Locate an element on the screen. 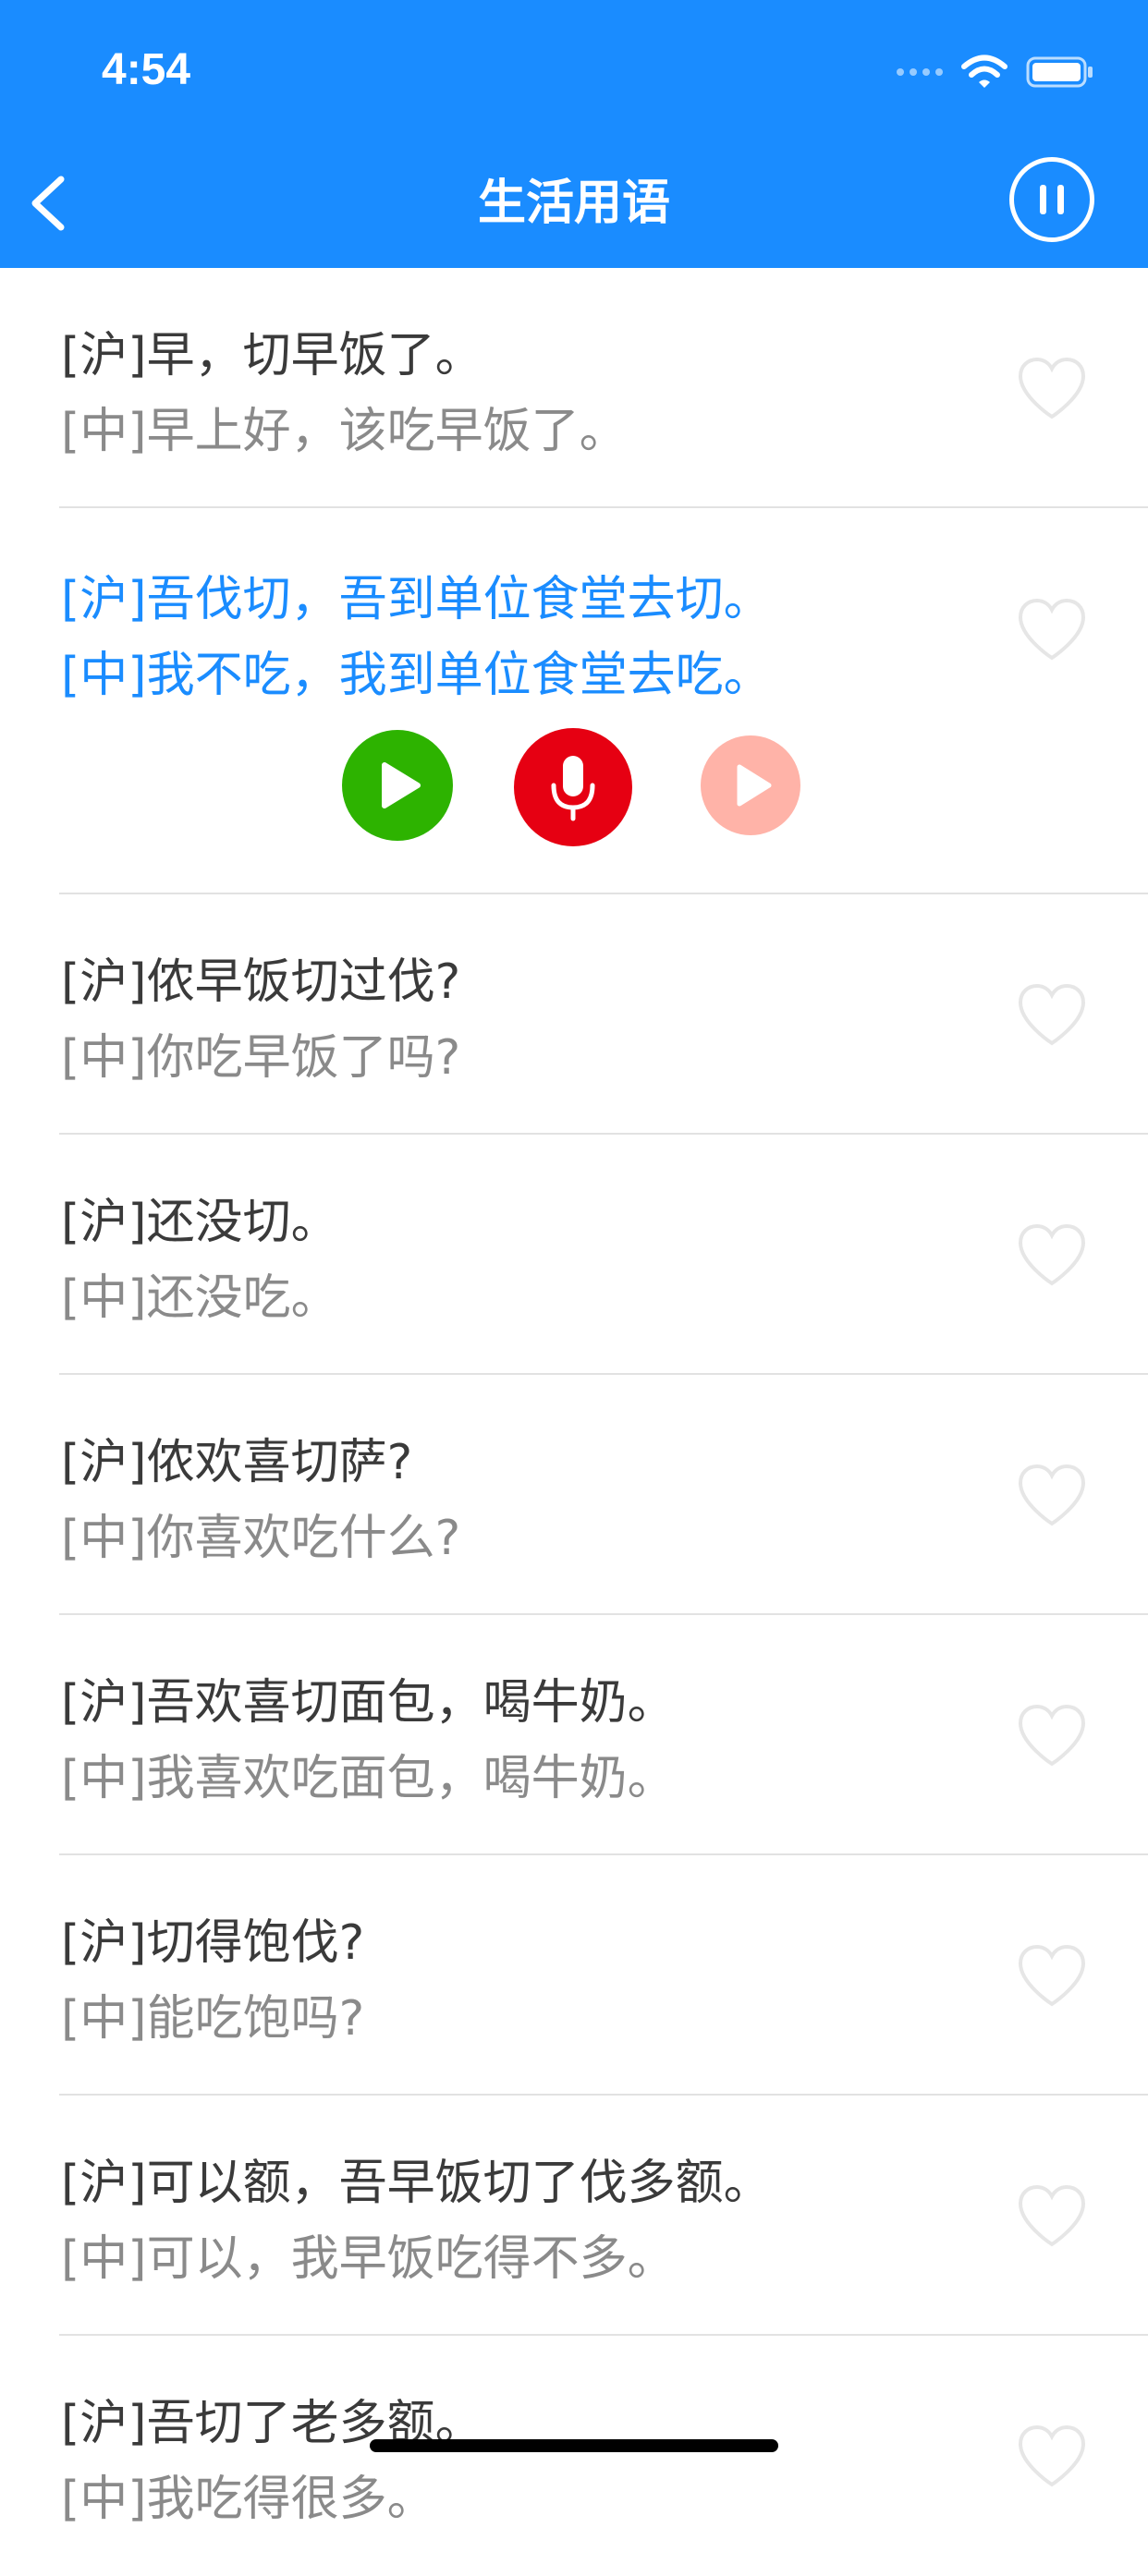 This screenshot has width=1148, height=2576. list-item: [沪]吾欢喜切面包，喝牛奶。 [中]我喜欢吃面包，喝牛奶。 is located at coordinates (574, 1735).